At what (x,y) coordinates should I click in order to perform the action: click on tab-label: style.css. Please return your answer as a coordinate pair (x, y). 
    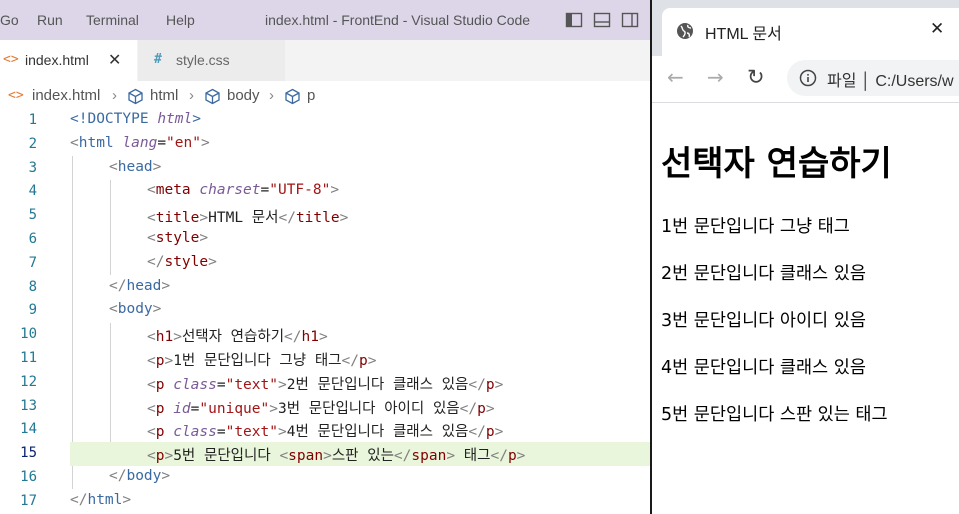
    Looking at the image, I should click on (203, 60).